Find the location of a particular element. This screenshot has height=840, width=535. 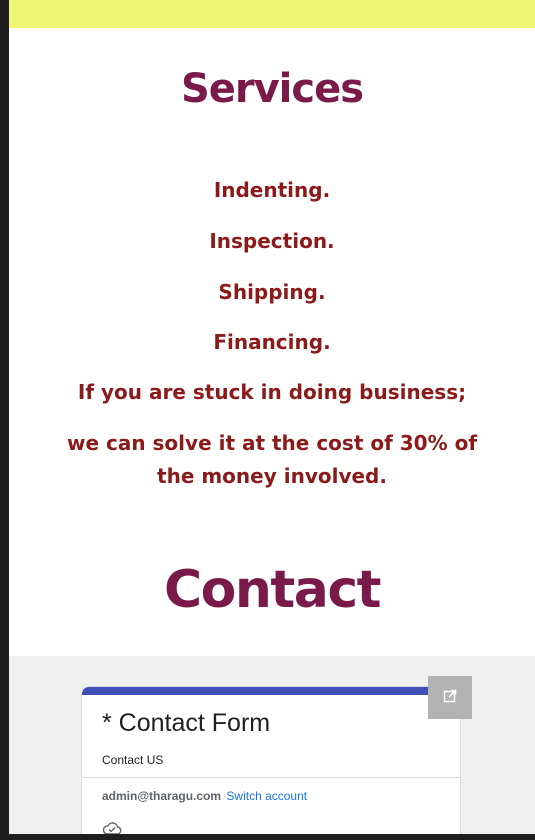

form-accent-bar is located at coordinates (271, 691).